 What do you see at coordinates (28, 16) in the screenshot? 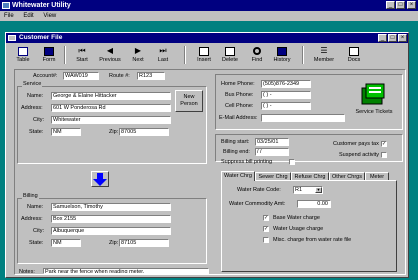
I see `menu-edit: Edit` at bounding box center [28, 16].